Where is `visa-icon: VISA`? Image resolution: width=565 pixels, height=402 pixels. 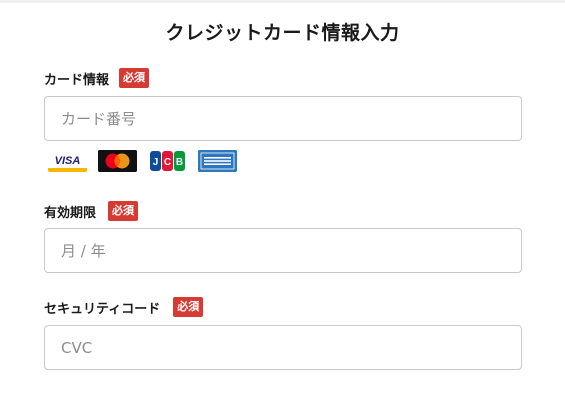 visa-icon: VISA is located at coordinates (67, 161).